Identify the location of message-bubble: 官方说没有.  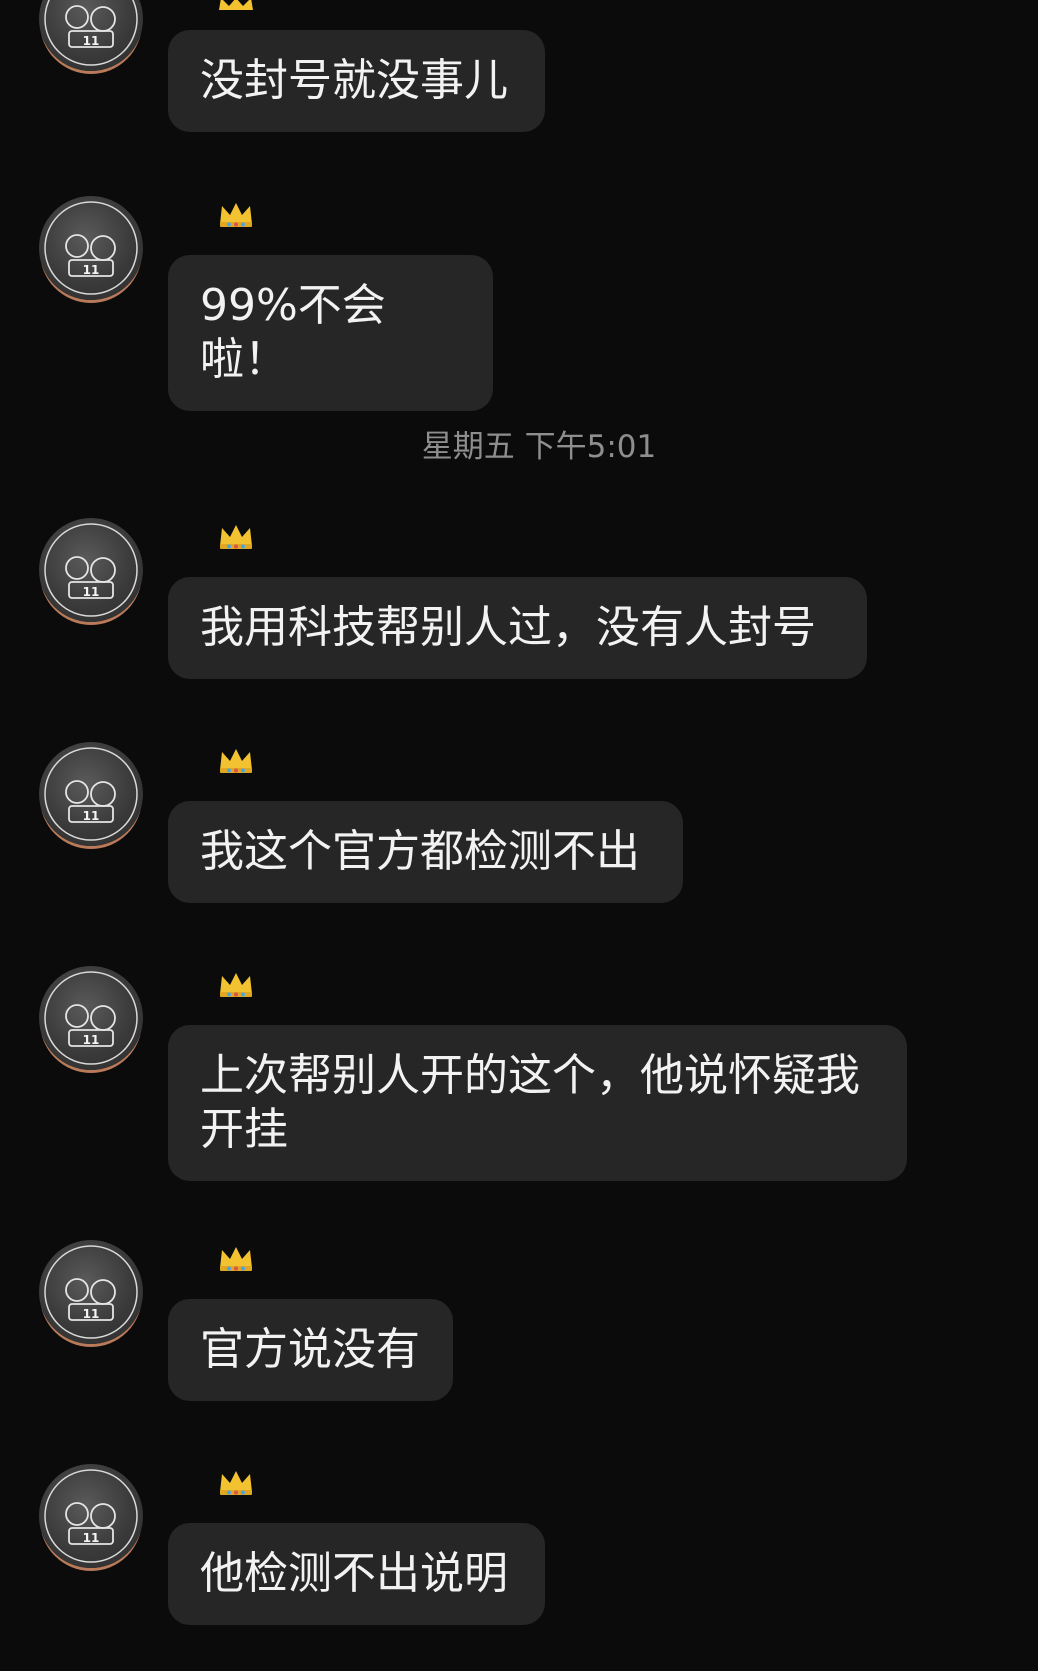
(310, 1350).